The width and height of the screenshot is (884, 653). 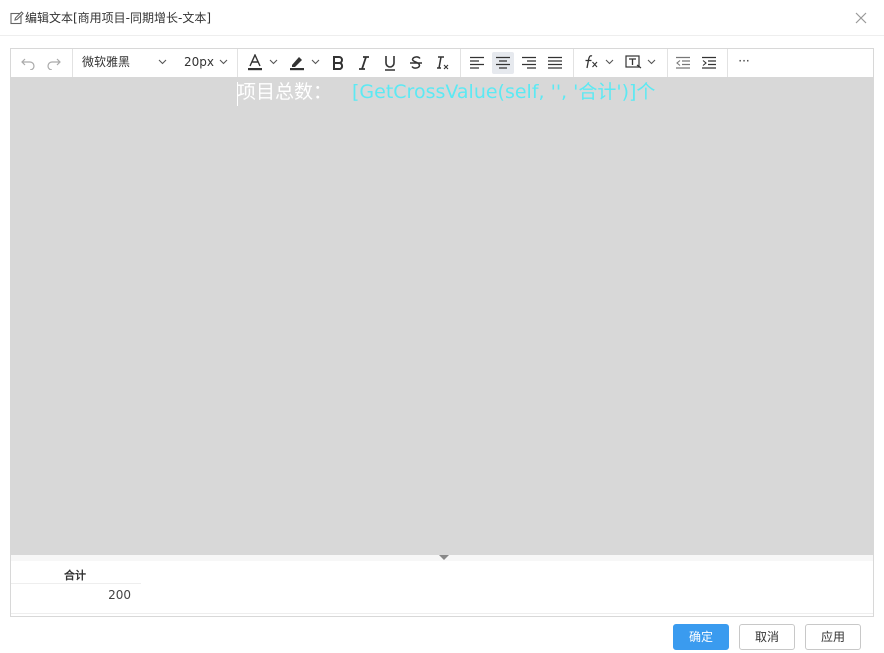 I want to click on bold-icon, so click(x=338, y=63).